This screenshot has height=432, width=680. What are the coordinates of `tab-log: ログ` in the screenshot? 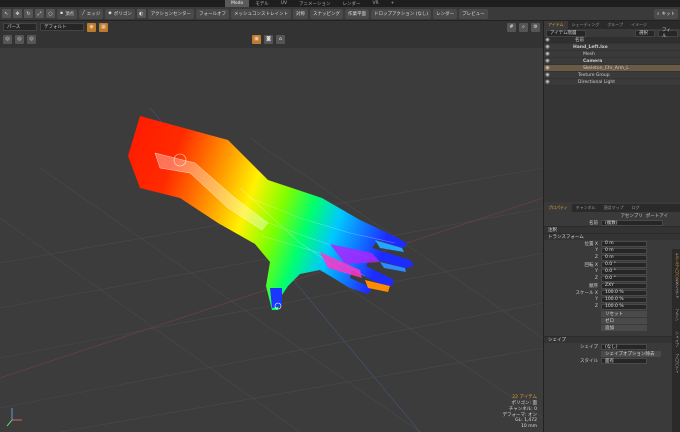 It's located at (636, 208).